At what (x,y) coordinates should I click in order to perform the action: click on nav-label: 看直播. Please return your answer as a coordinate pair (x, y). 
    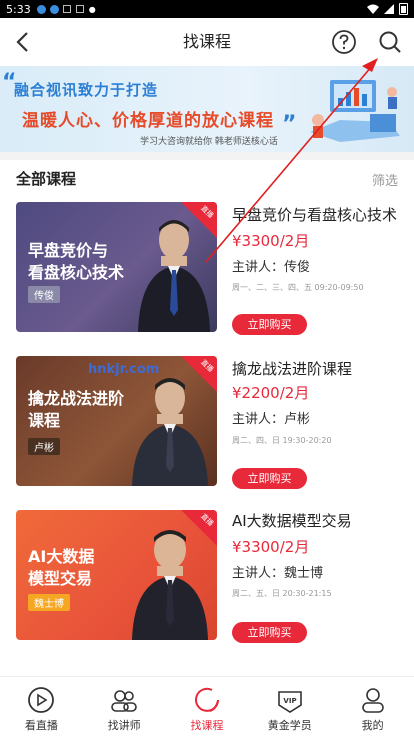
    Looking at the image, I should click on (41, 725).